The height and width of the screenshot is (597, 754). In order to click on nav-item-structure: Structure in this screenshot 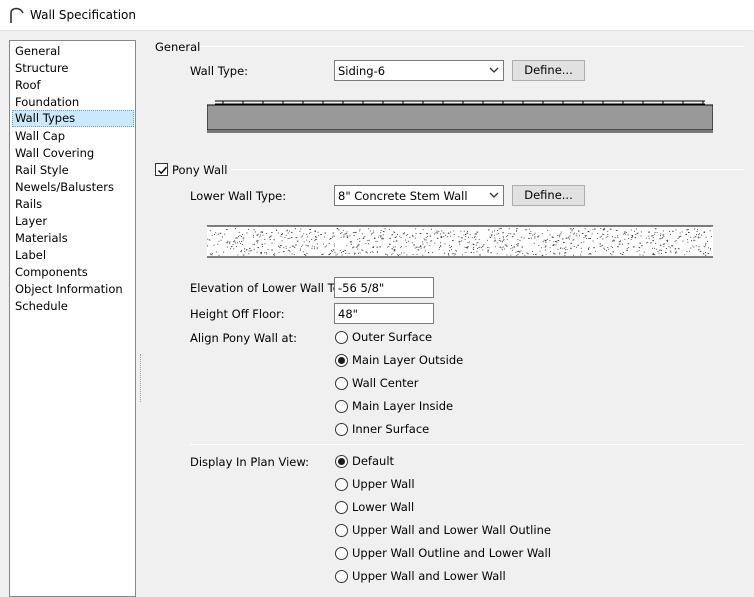, I will do `click(73, 68)`.